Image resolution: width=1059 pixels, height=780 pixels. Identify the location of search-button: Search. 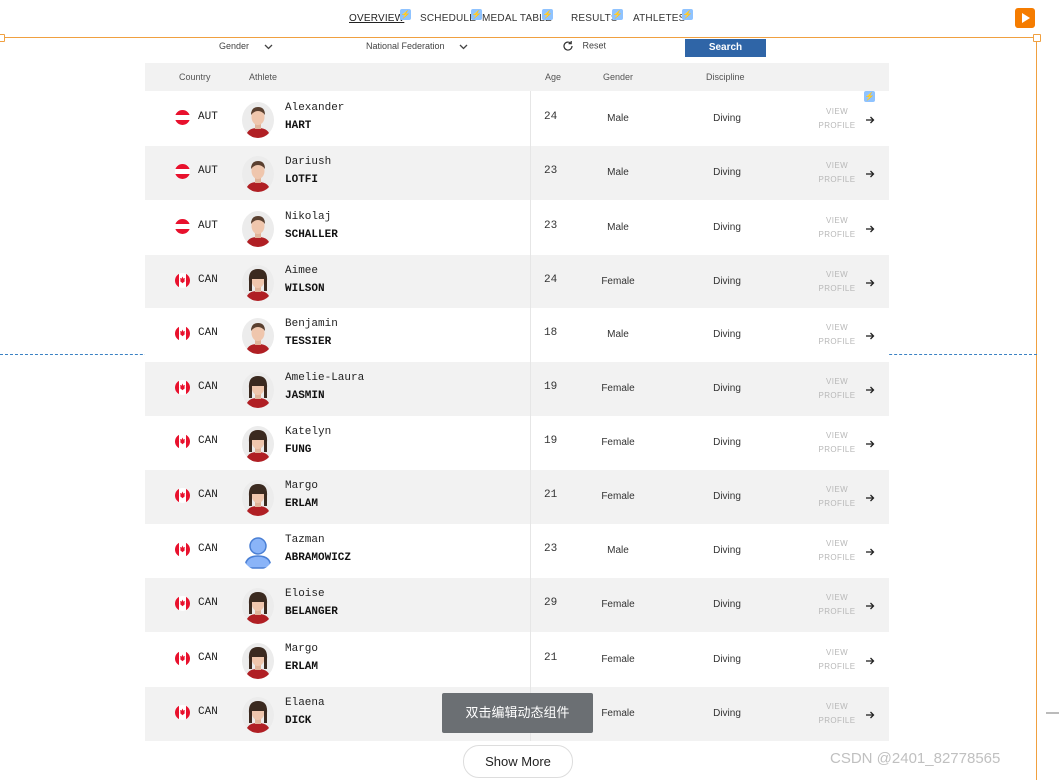
(725, 48).